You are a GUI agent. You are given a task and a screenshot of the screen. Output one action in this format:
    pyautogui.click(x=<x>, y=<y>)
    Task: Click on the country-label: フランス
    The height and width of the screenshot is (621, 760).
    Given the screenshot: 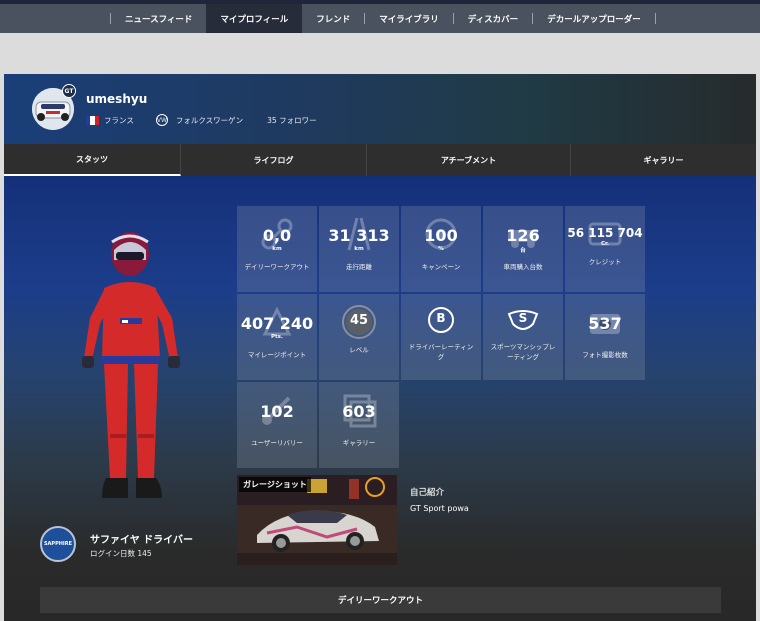 What is the action you would take?
    pyautogui.click(x=119, y=120)
    